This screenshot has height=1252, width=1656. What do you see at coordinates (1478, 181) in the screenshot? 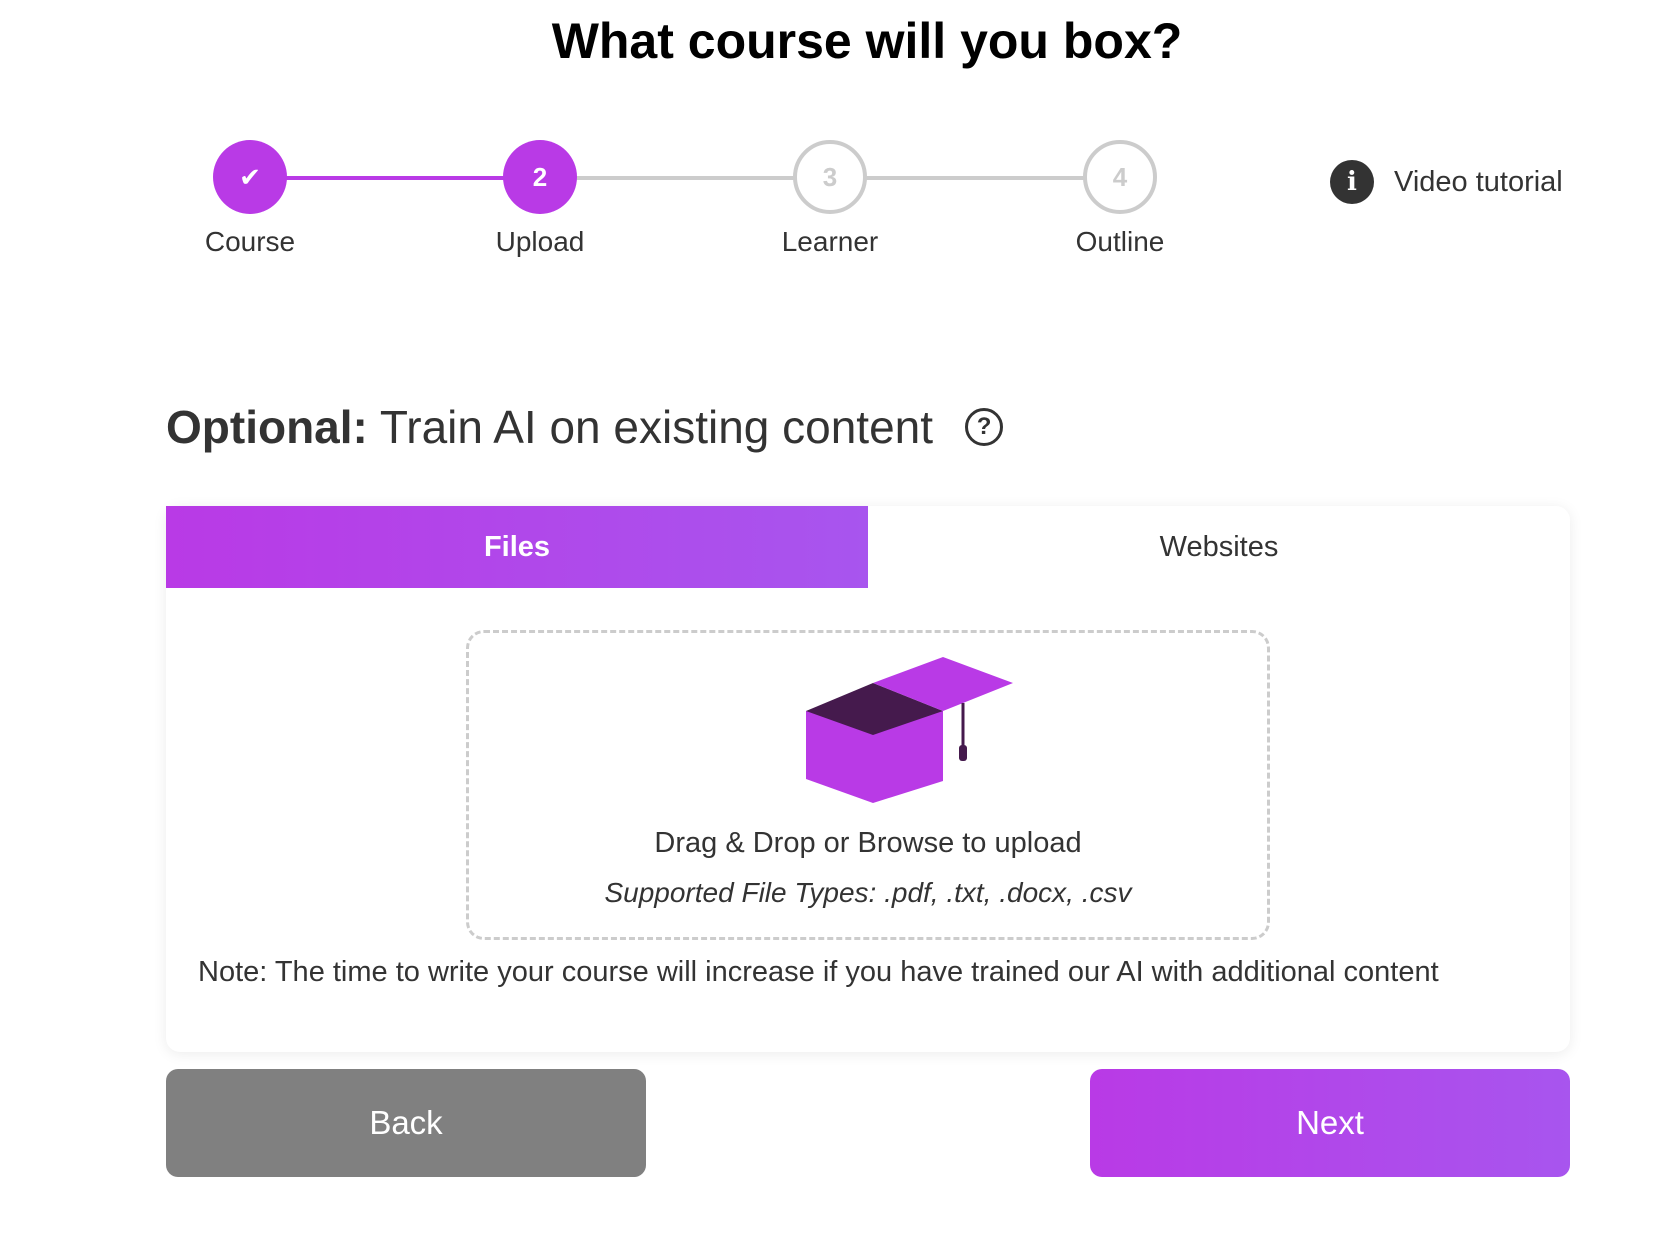
I see `video-tutorial-label: Video tutorial` at bounding box center [1478, 181].